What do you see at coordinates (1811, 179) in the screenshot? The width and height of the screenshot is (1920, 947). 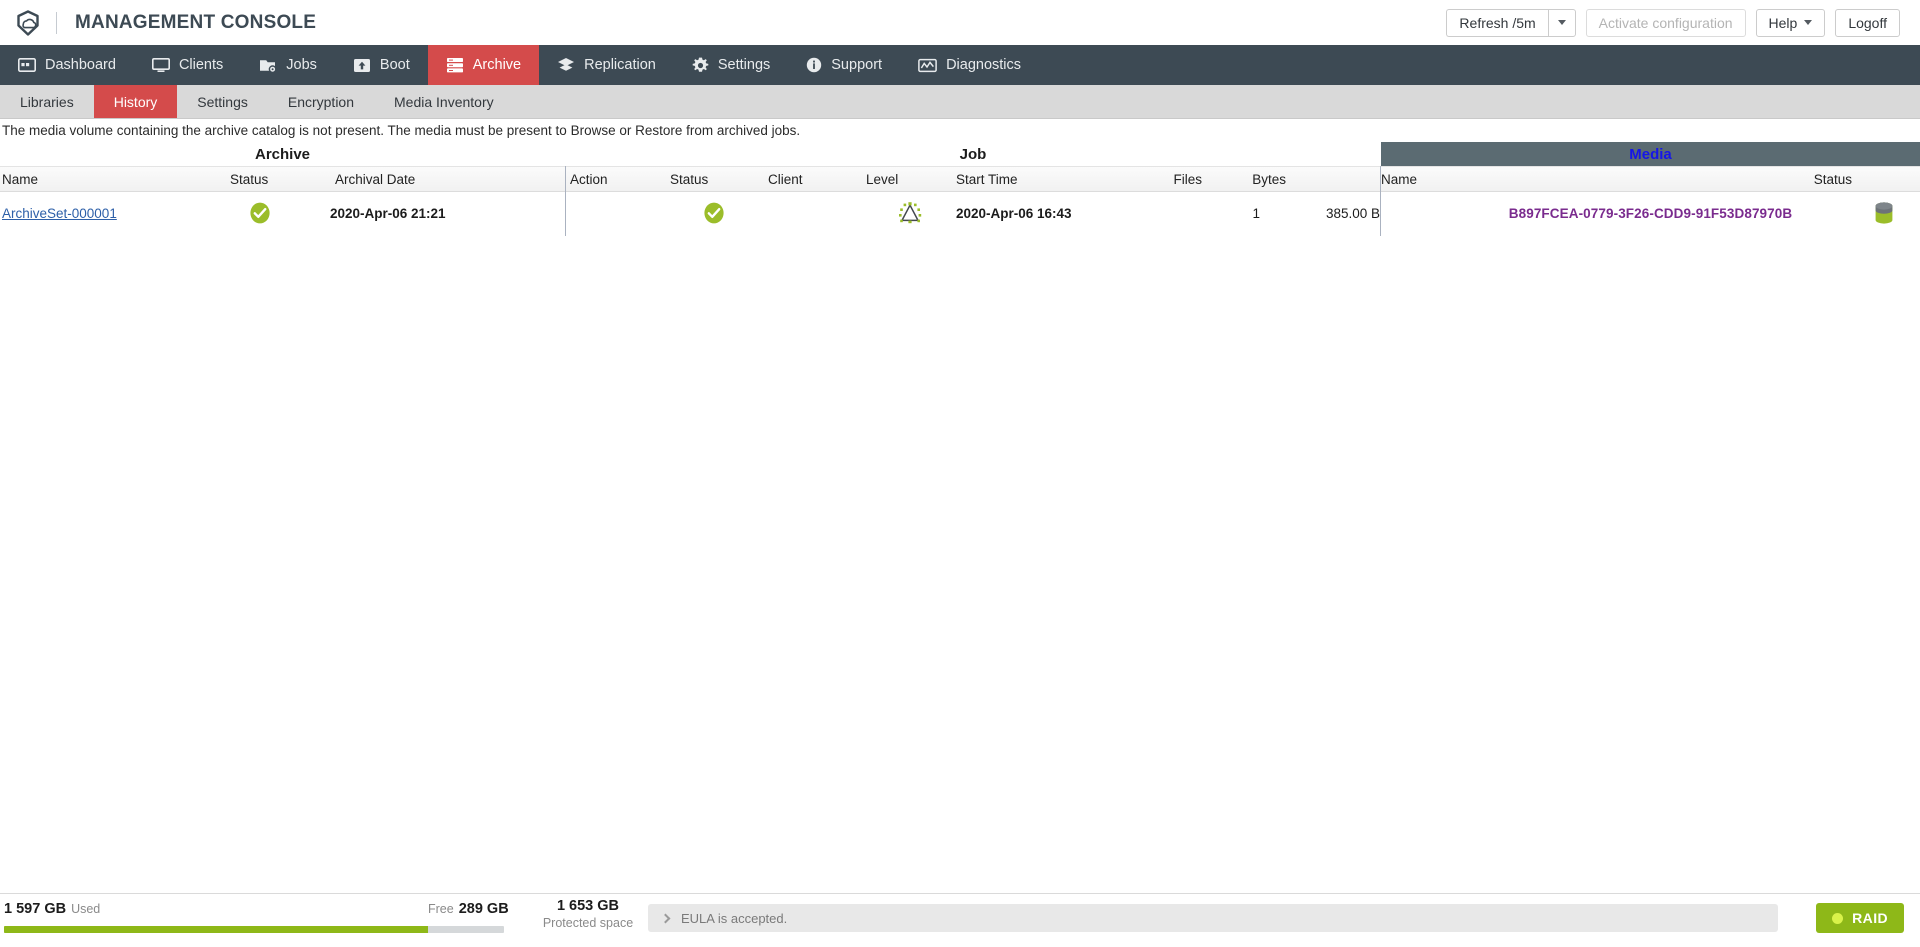 I see `column-header-media-status: Status` at bounding box center [1811, 179].